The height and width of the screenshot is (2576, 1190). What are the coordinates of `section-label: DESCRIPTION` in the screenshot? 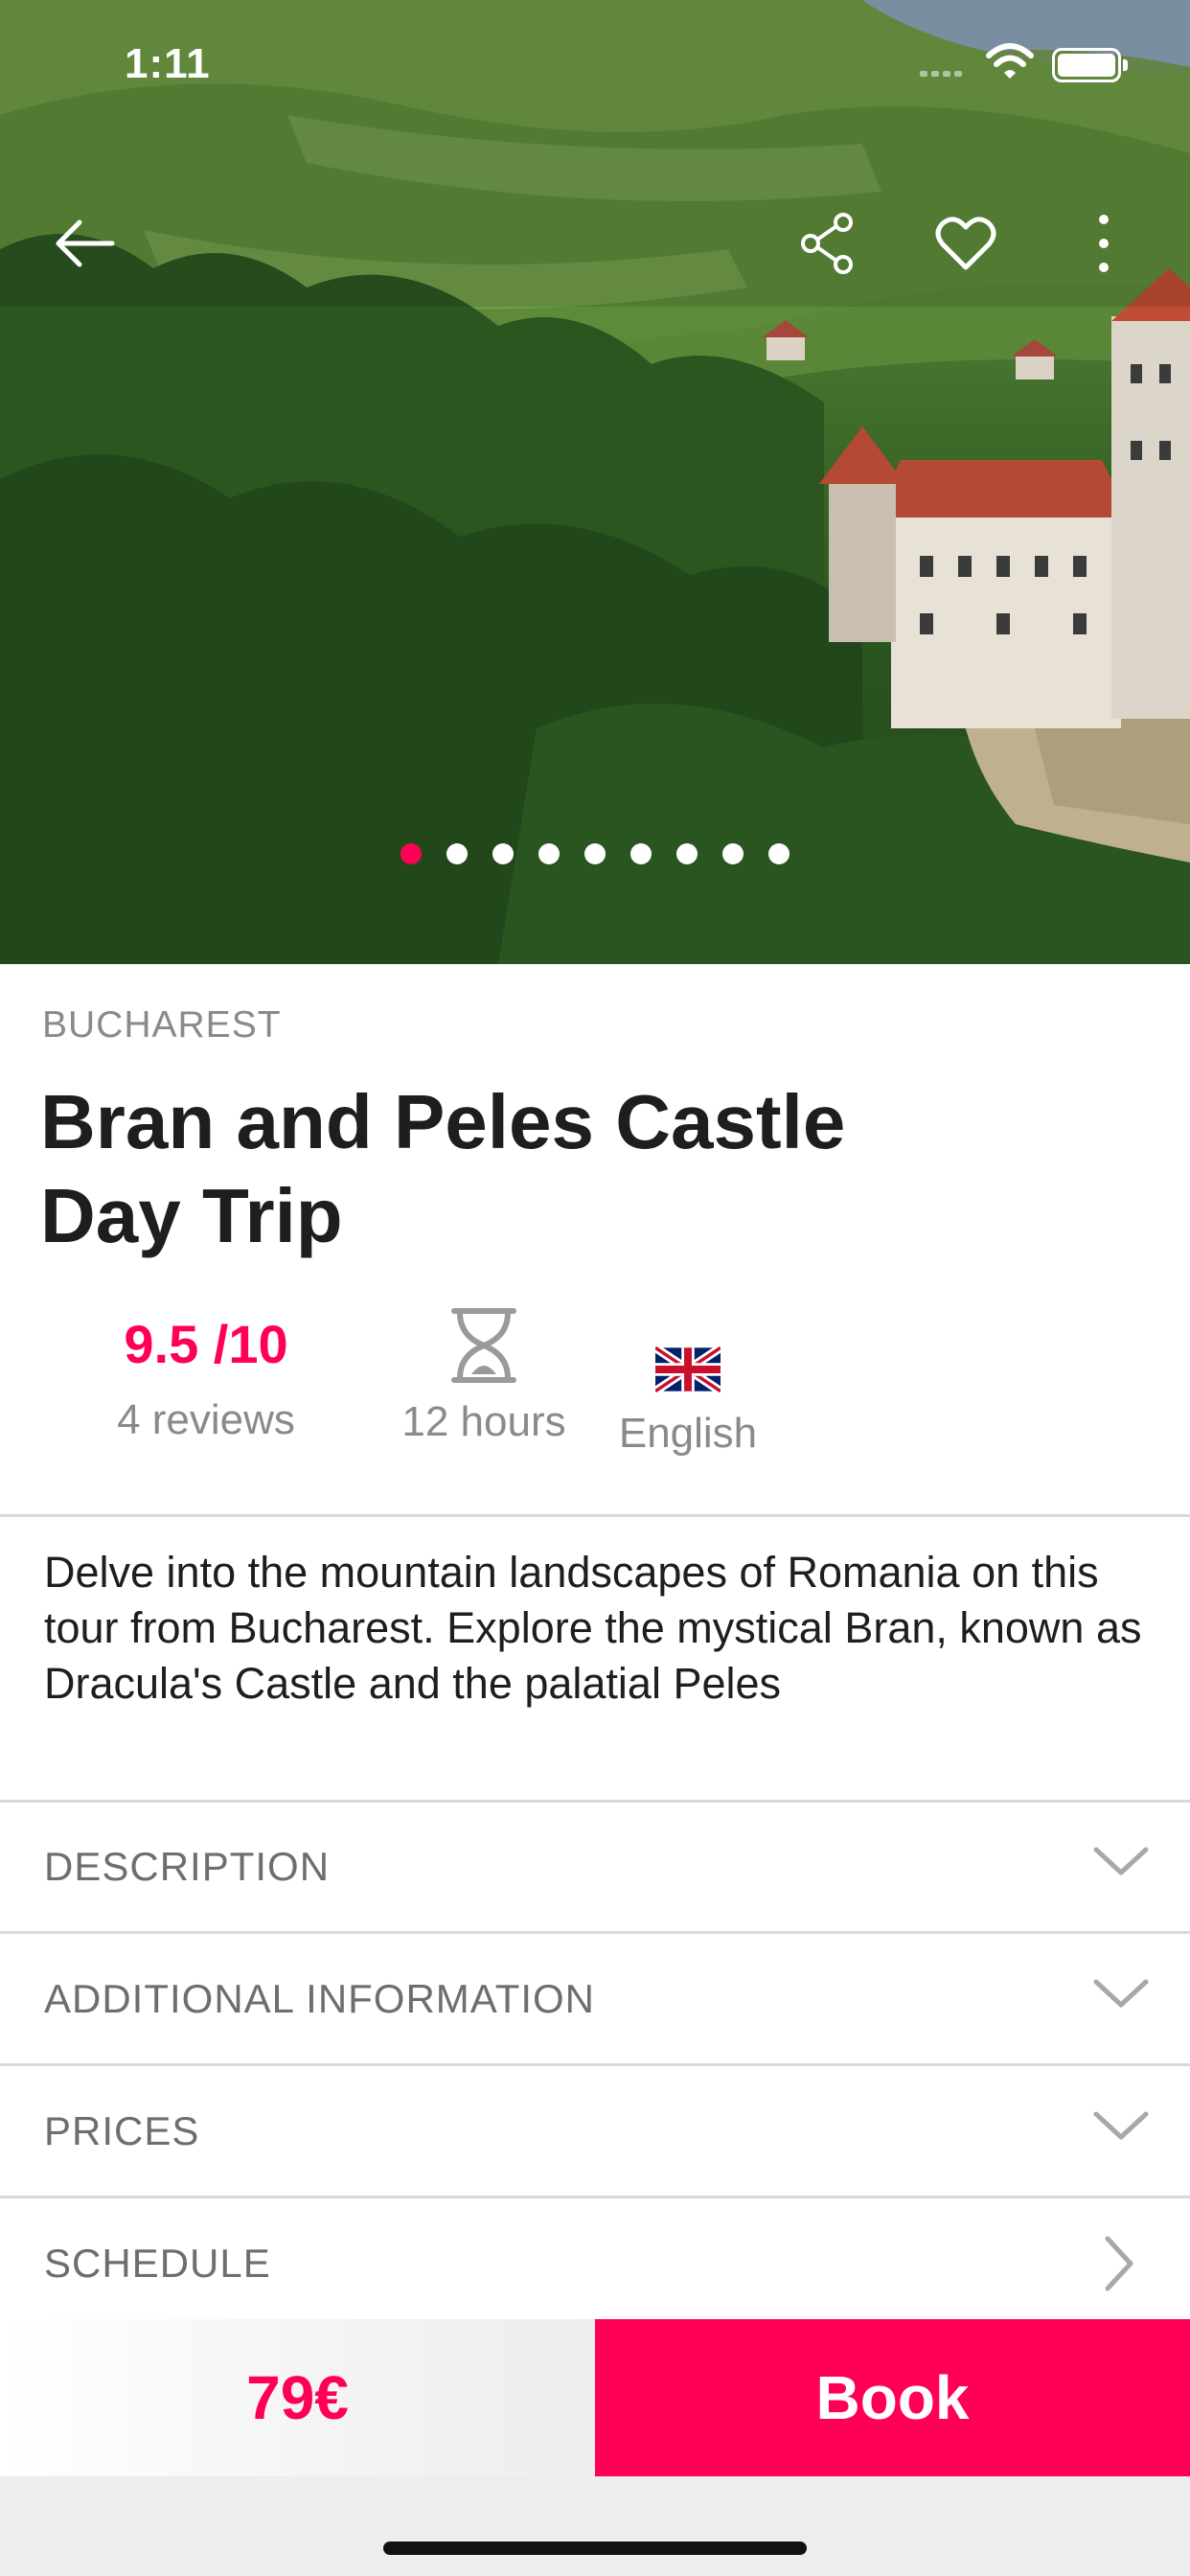 It's located at (187, 1866).